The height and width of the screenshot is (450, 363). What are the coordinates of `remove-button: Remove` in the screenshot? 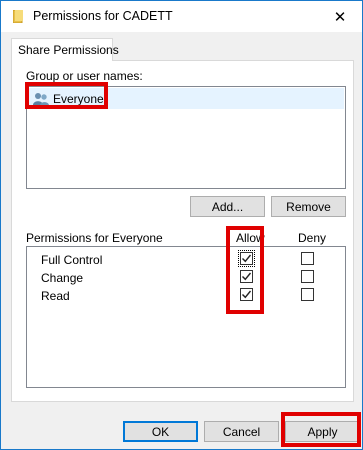 It's located at (308, 206).